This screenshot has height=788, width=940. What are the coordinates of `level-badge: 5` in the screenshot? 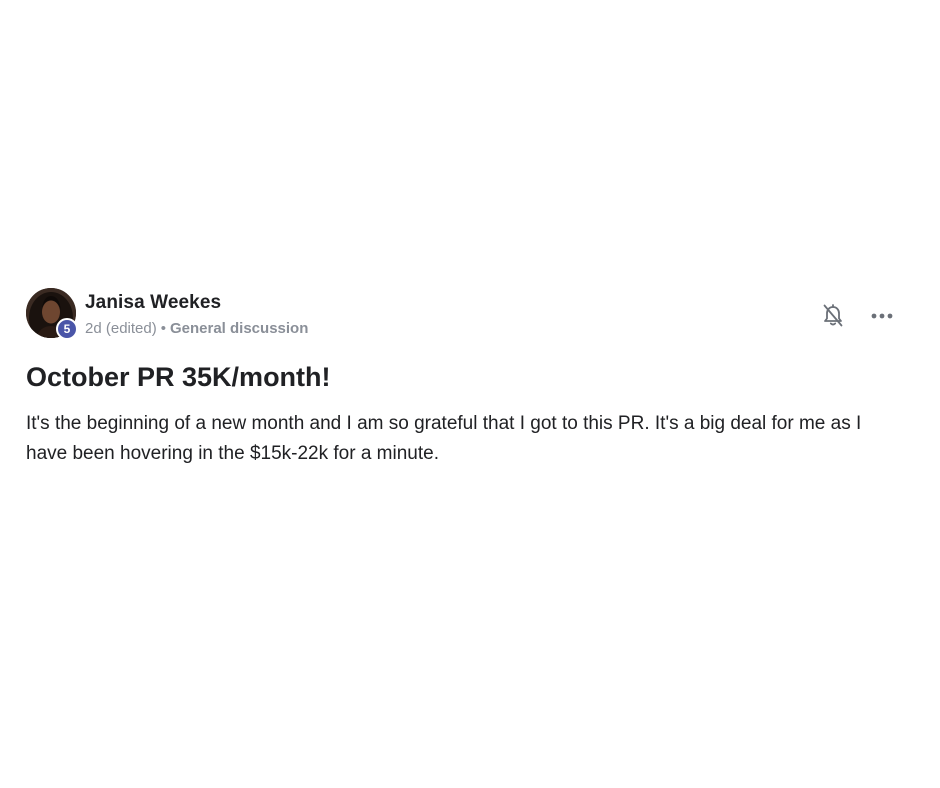 It's located at (67, 329).